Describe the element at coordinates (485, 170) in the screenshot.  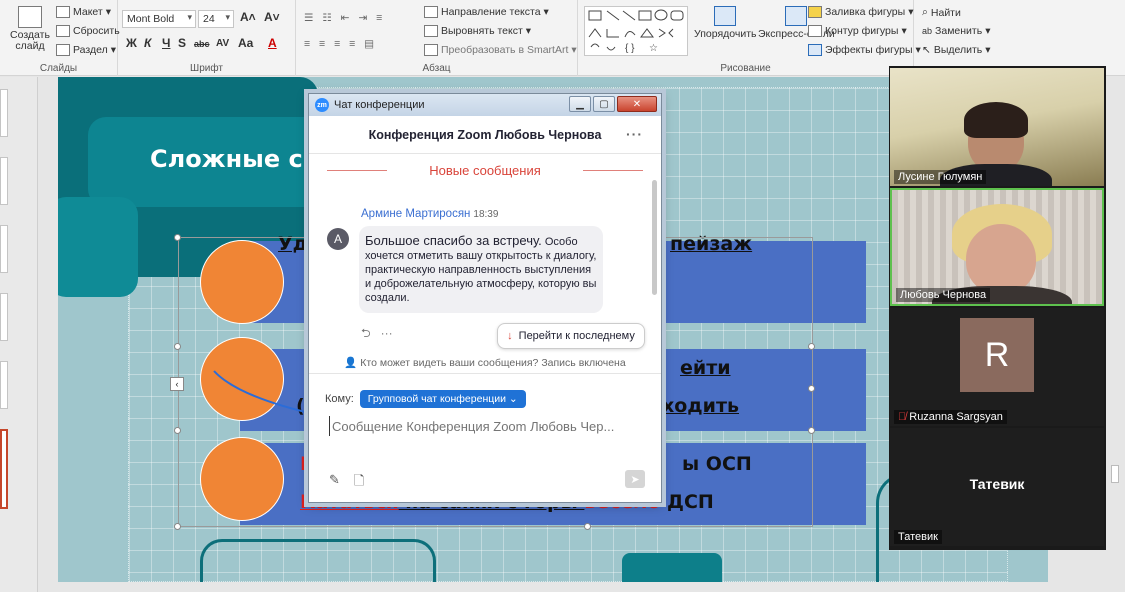
I see `new-messages-divider: Новые сообщения` at that location.